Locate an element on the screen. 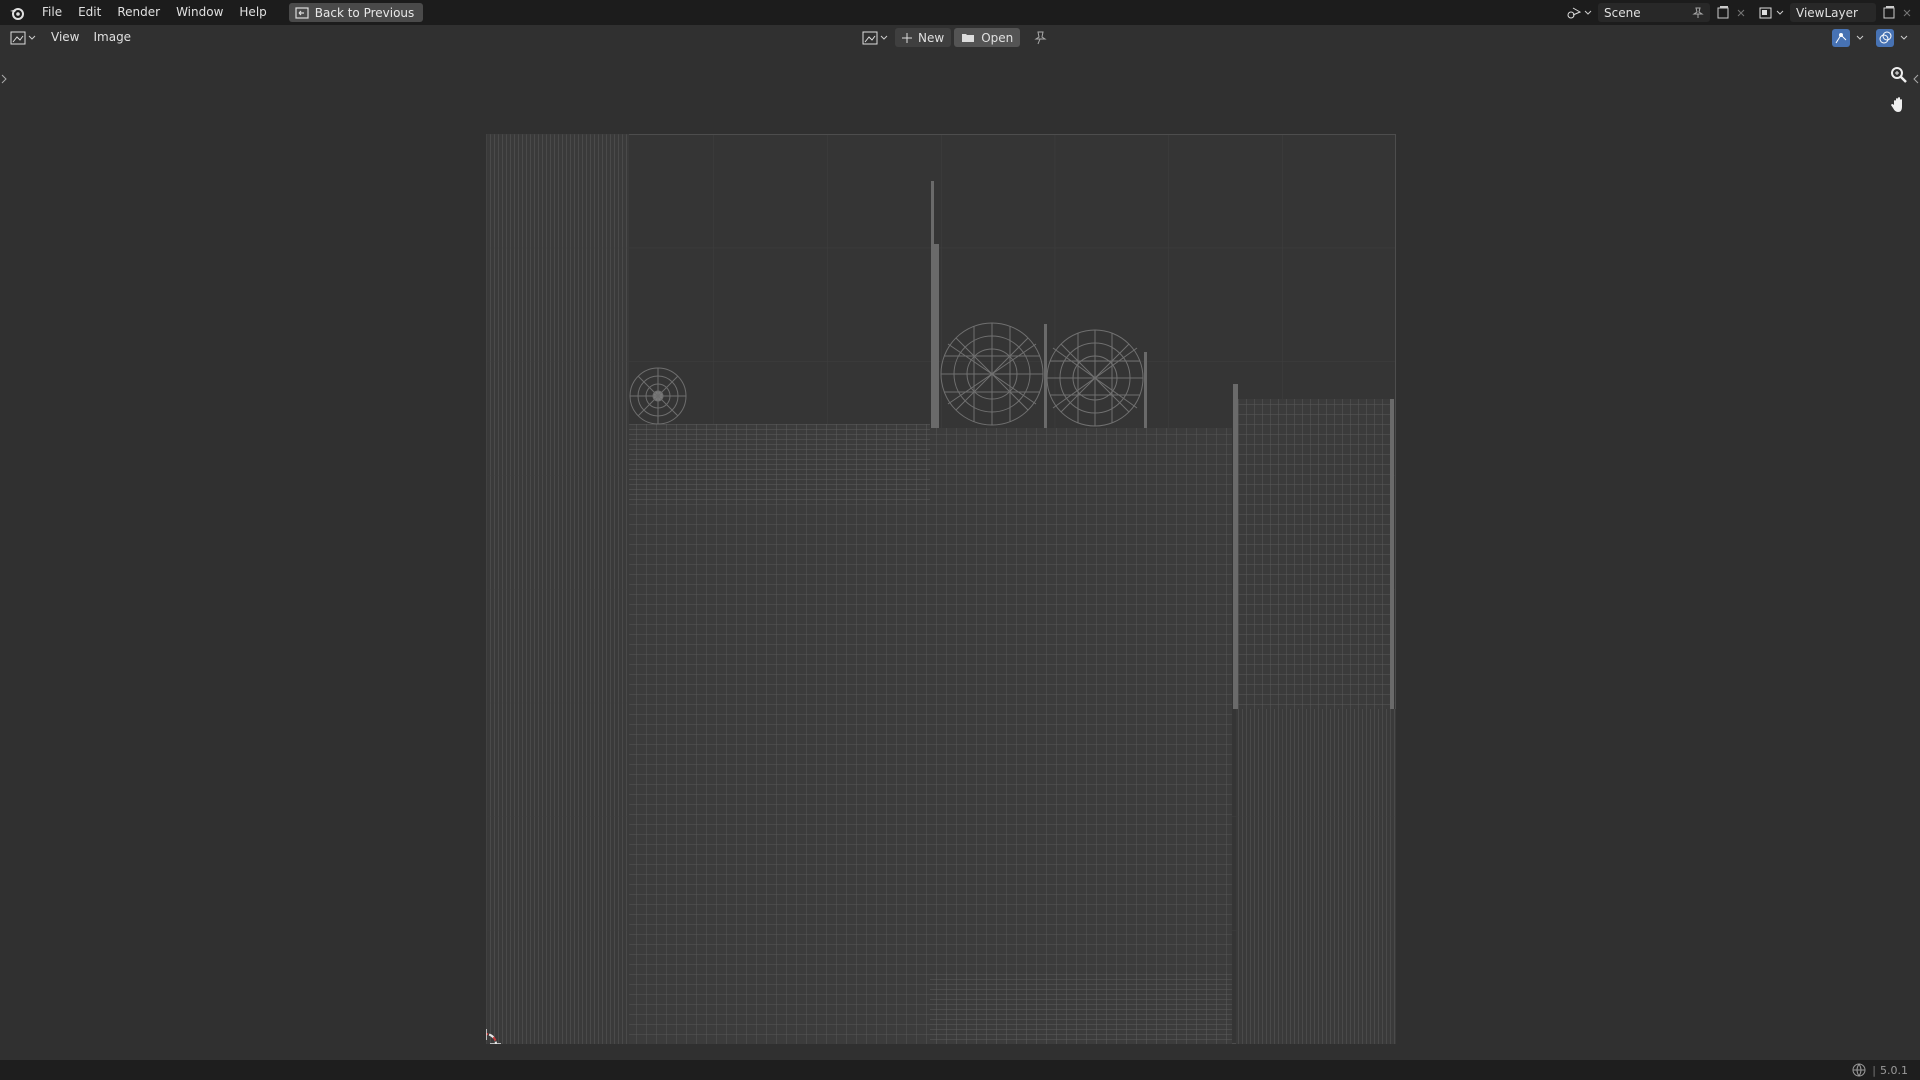 The width and height of the screenshot is (1920, 1080). menu-file: File is located at coordinates (52, 12).